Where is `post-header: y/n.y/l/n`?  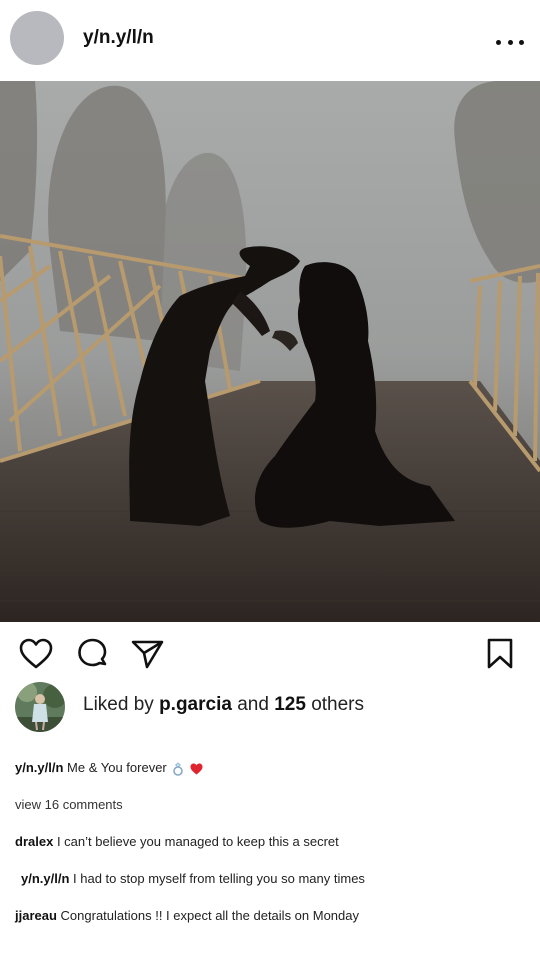
post-header: y/n.y/l/n is located at coordinates (270, 40).